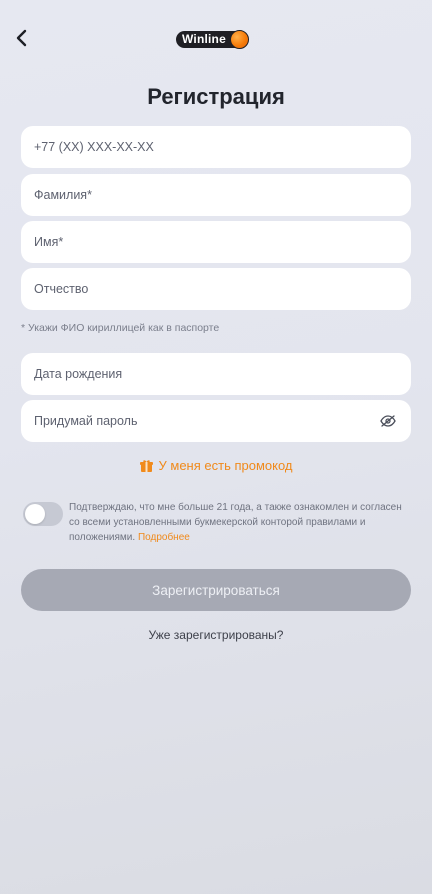 The width and height of the screenshot is (432, 894). What do you see at coordinates (225, 465) in the screenshot?
I see `promo-code-label: У меня есть промокод` at bounding box center [225, 465].